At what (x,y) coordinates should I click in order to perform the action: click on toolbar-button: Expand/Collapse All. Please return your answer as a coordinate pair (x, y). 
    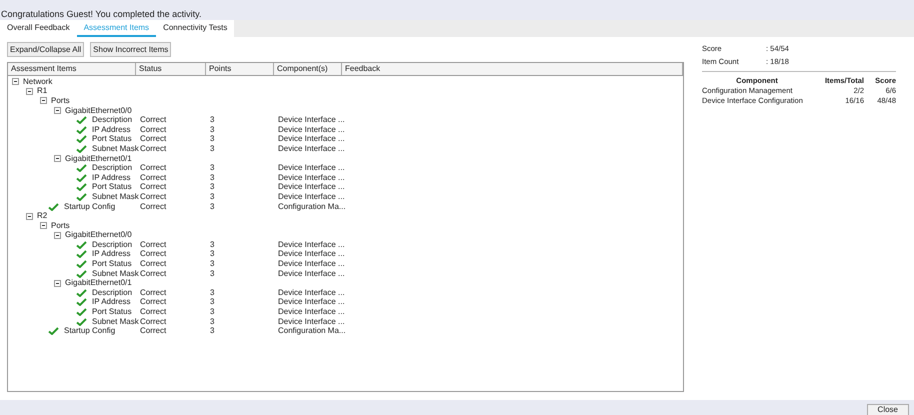
    Looking at the image, I should click on (45, 49).